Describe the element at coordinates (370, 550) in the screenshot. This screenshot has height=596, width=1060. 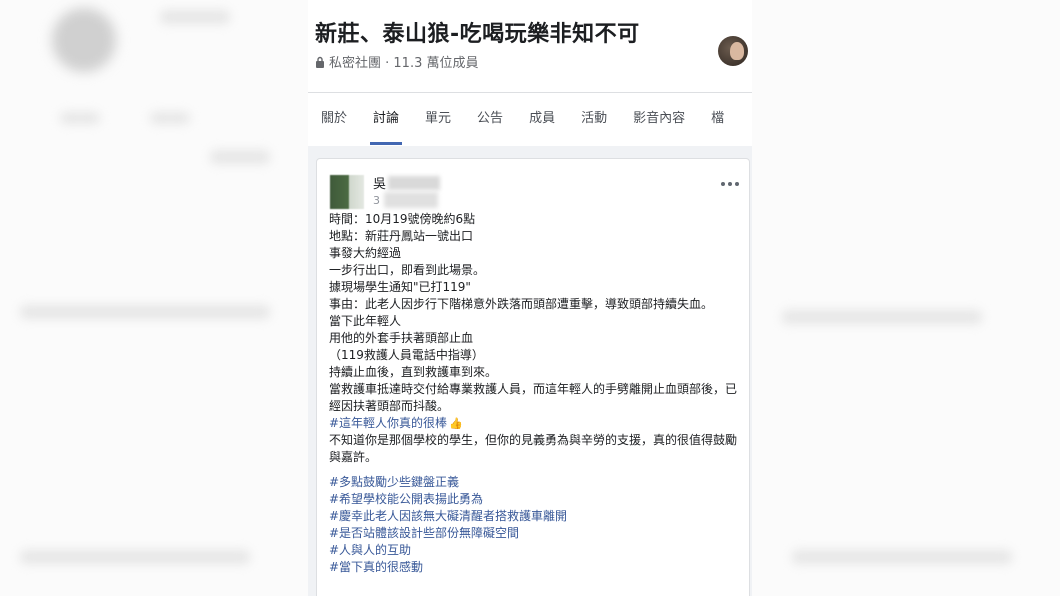
I see `hashtag-link: #人與人的互助` at that location.